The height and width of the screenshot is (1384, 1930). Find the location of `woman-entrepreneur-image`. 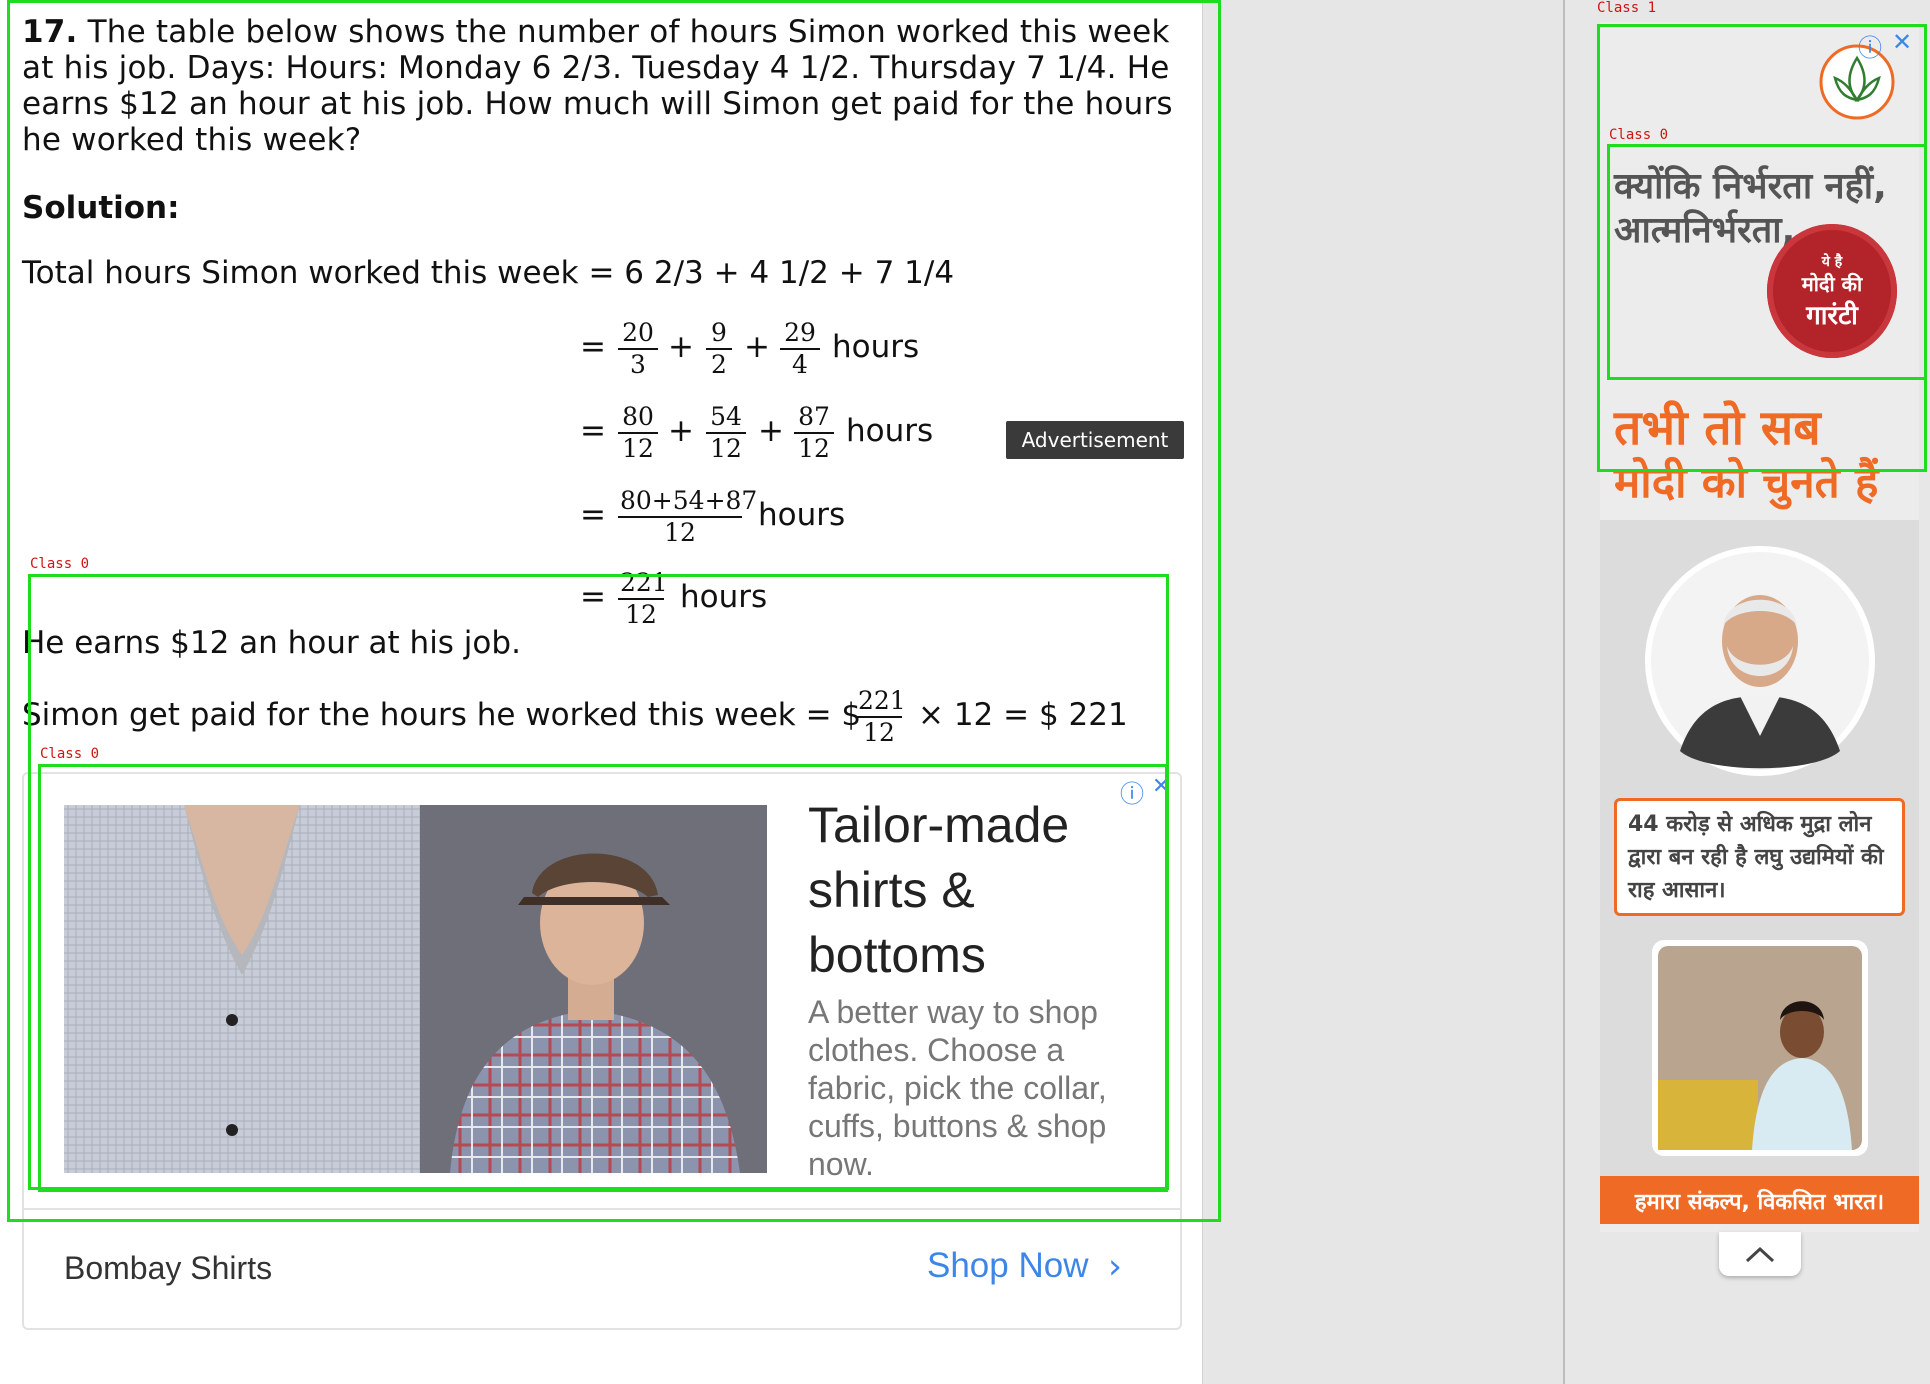

woman-entrepreneur-image is located at coordinates (1760, 1048).